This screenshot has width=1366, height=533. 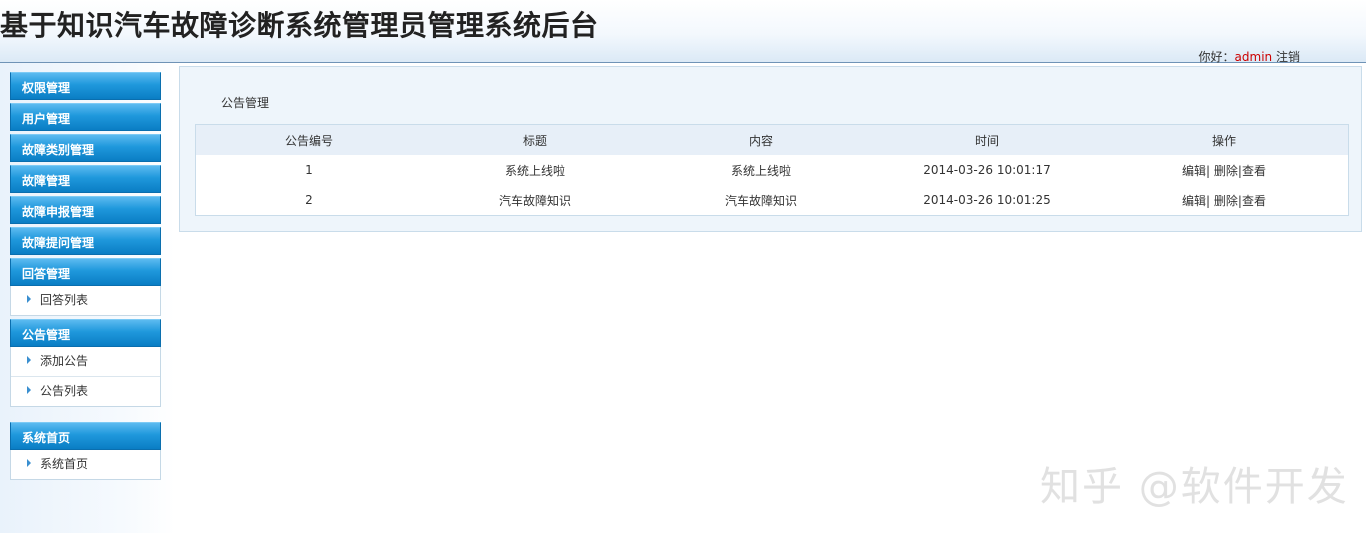 What do you see at coordinates (534, 140) in the screenshot?
I see `column-header-title: 标题` at bounding box center [534, 140].